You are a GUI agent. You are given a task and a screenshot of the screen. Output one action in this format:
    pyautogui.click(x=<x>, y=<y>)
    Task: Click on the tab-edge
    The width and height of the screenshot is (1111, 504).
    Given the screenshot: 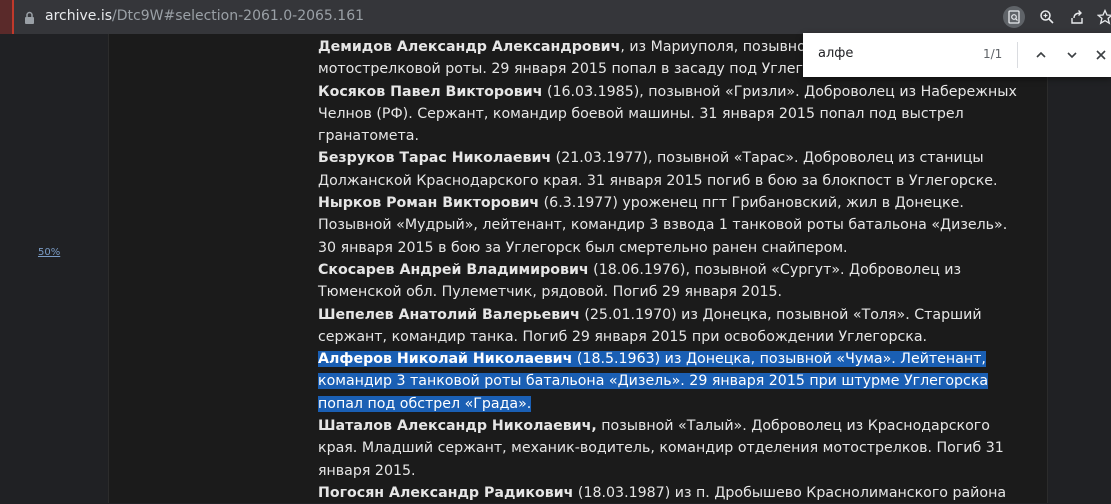 What is the action you would take?
    pyautogui.click(x=7, y=17)
    